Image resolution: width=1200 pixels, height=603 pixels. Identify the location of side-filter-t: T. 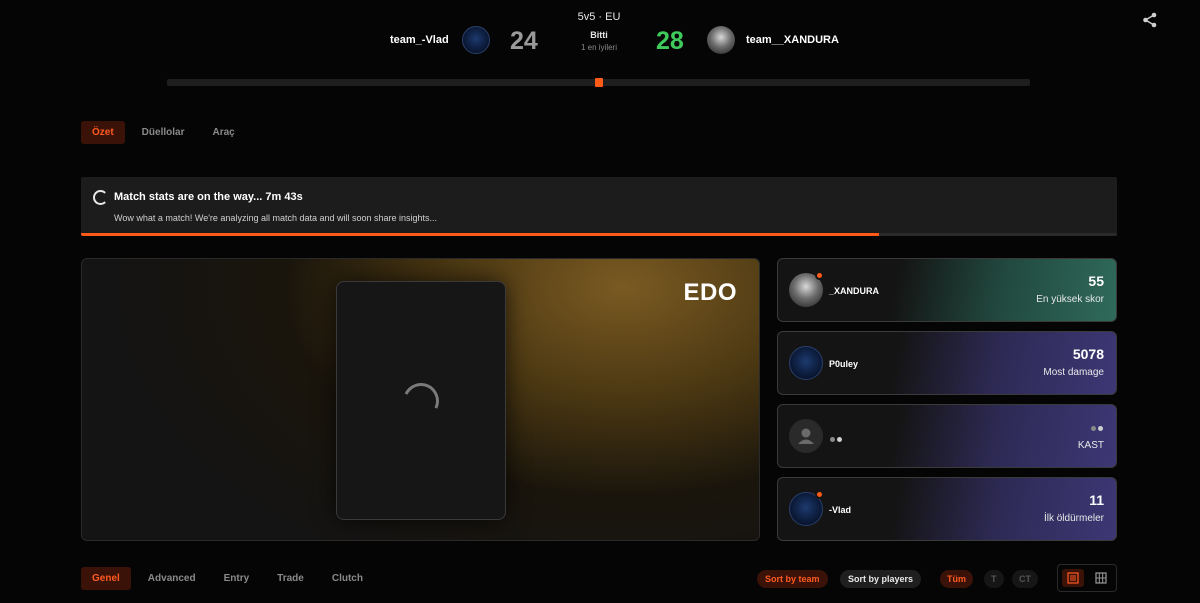
(994, 579).